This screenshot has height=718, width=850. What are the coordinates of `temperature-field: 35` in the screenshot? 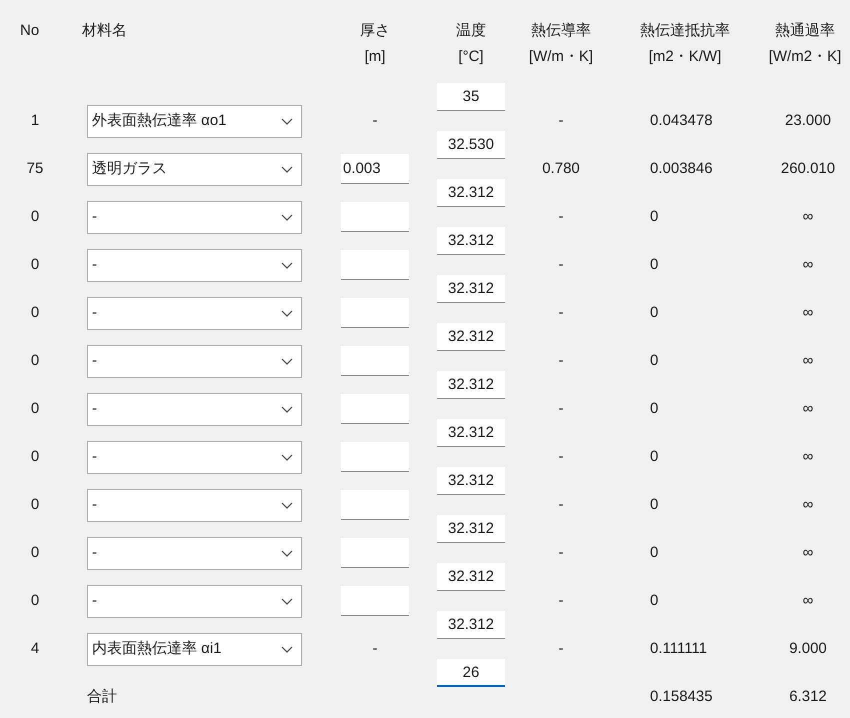 It's located at (471, 97).